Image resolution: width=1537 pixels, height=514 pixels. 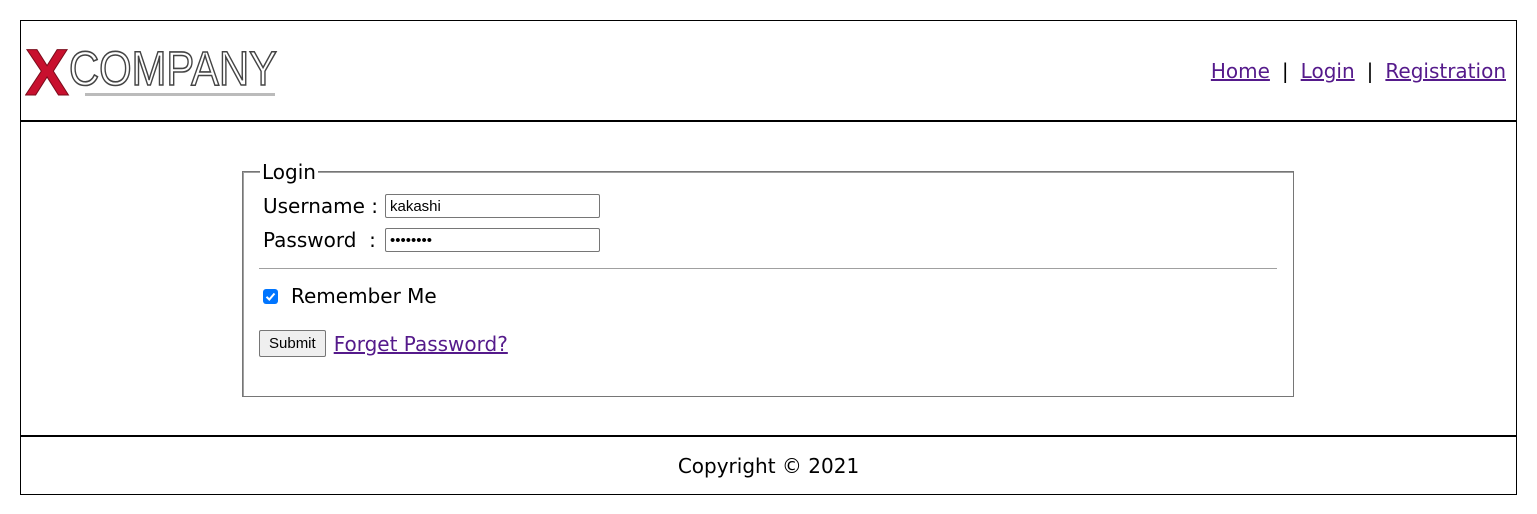 I want to click on nav-registration-link: Registration, so click(x=1445, y=71).